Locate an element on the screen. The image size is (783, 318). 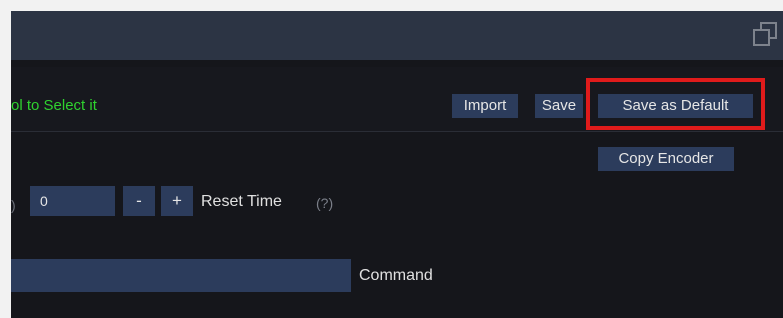
restore-window-icon is located at coordinates (765, 34).